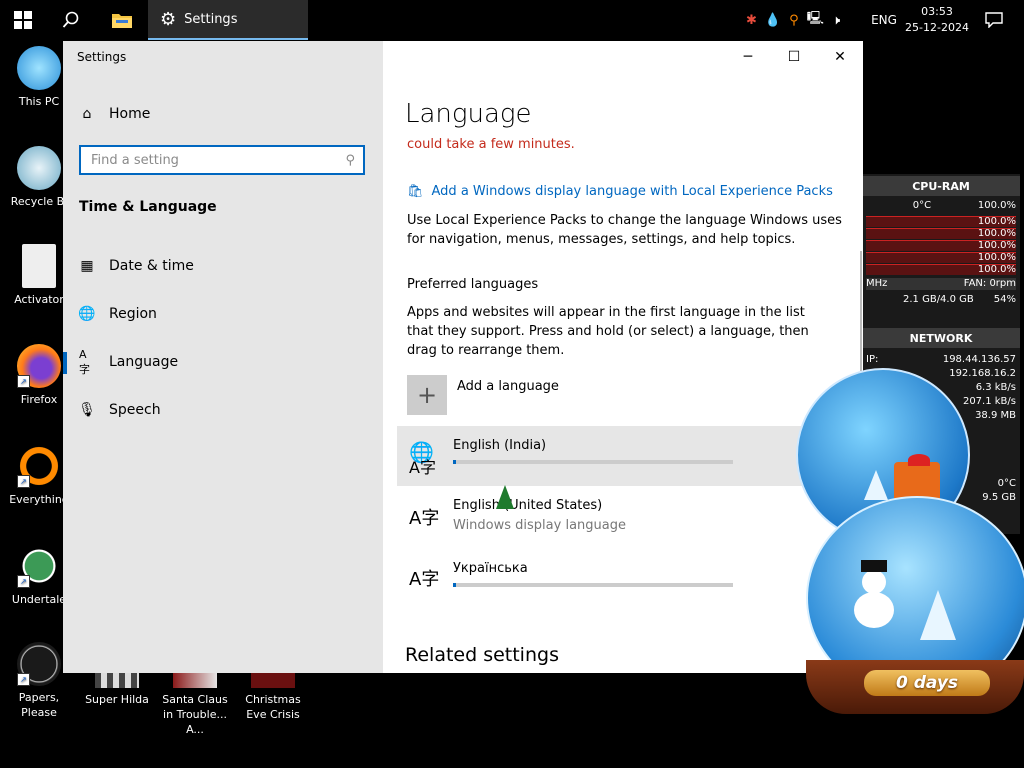  What do you see at coordinates (941, 284) in the screenshot?
I see `freq-row: MHz FAN: 0rpm` at bounding box center [941, 284].